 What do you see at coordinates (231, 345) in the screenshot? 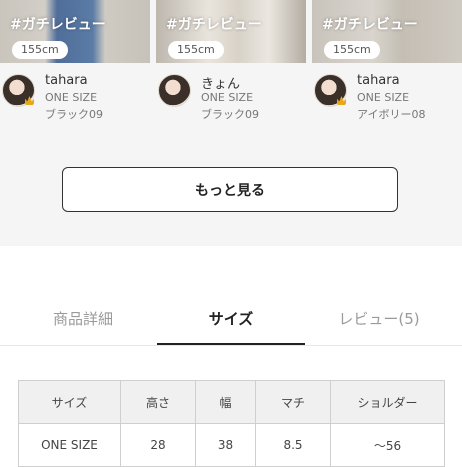
I see `tab-divider` at bounding box center [231, 345].